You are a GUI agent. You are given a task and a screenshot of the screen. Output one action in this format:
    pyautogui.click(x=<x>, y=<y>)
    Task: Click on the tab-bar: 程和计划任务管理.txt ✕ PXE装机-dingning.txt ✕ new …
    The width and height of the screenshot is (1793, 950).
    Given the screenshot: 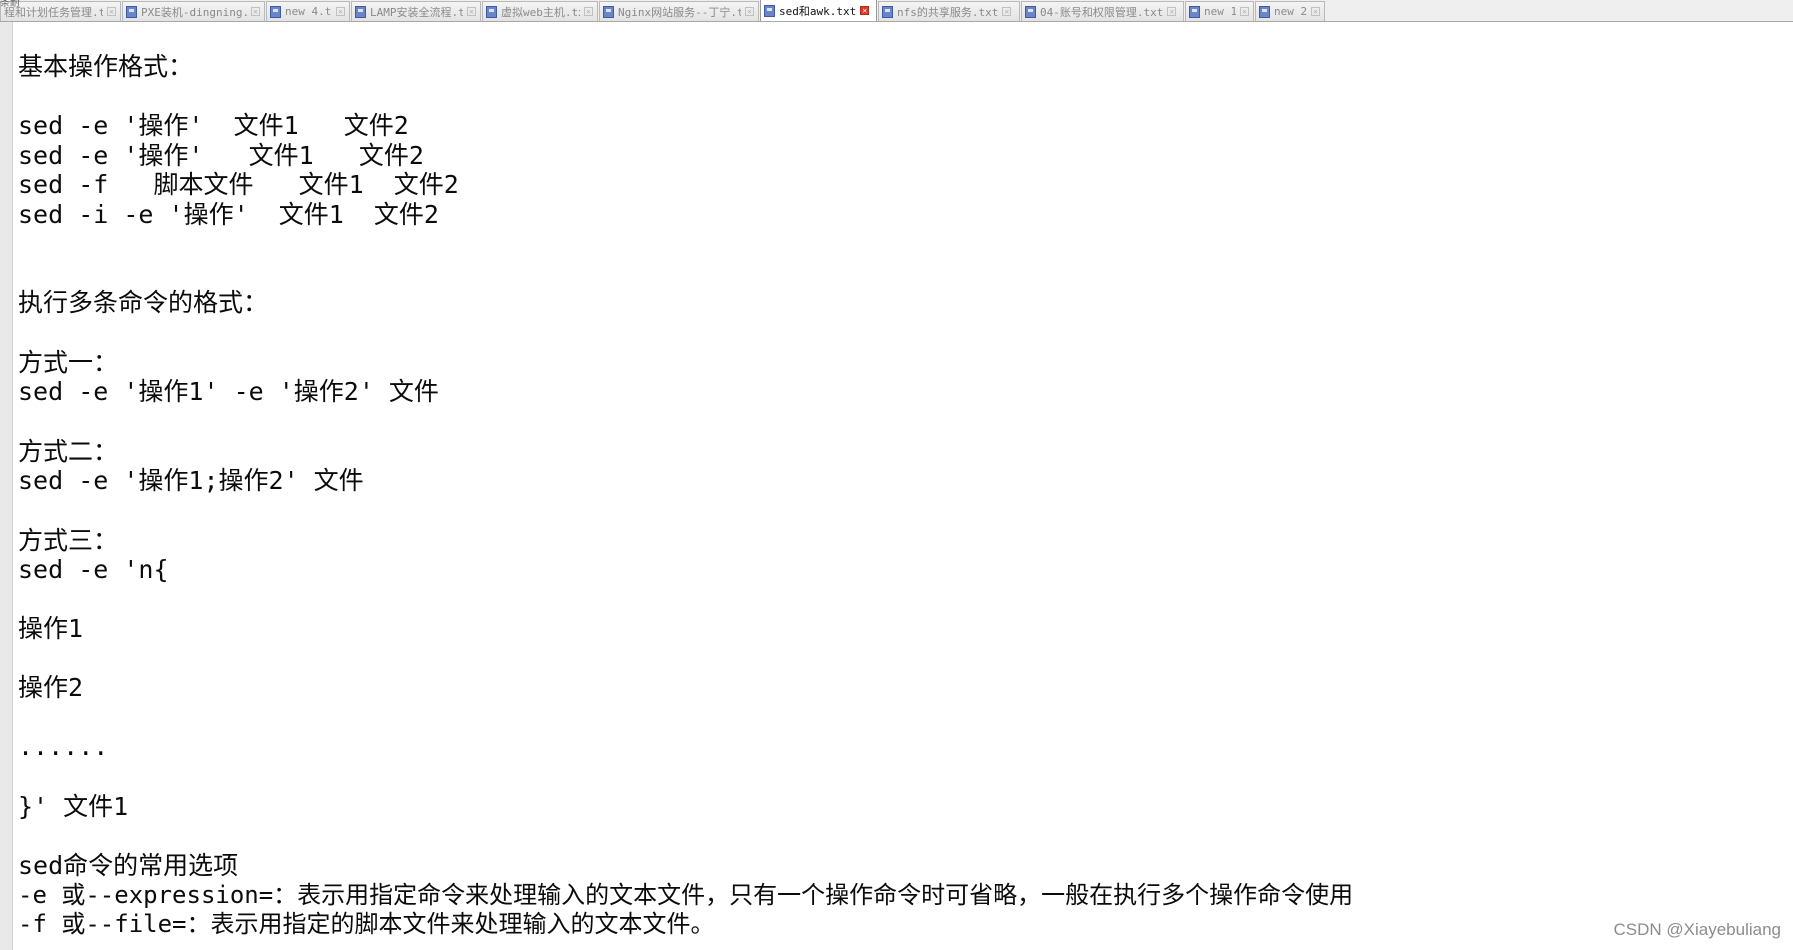 What is the action you would take?
    pyautogui.click(x=896, y=11)
    